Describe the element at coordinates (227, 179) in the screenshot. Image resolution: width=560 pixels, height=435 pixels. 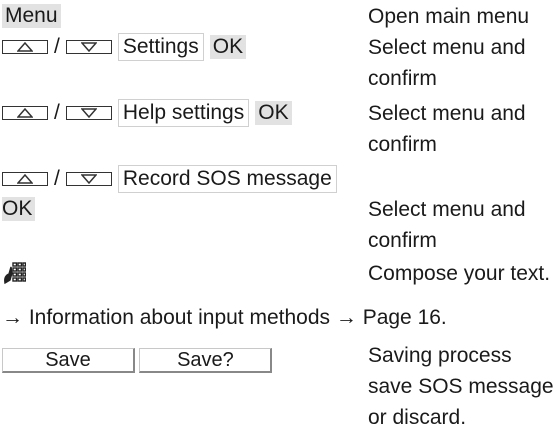
I see `menu-item-record-sos-message: Record SOS message` at that location.